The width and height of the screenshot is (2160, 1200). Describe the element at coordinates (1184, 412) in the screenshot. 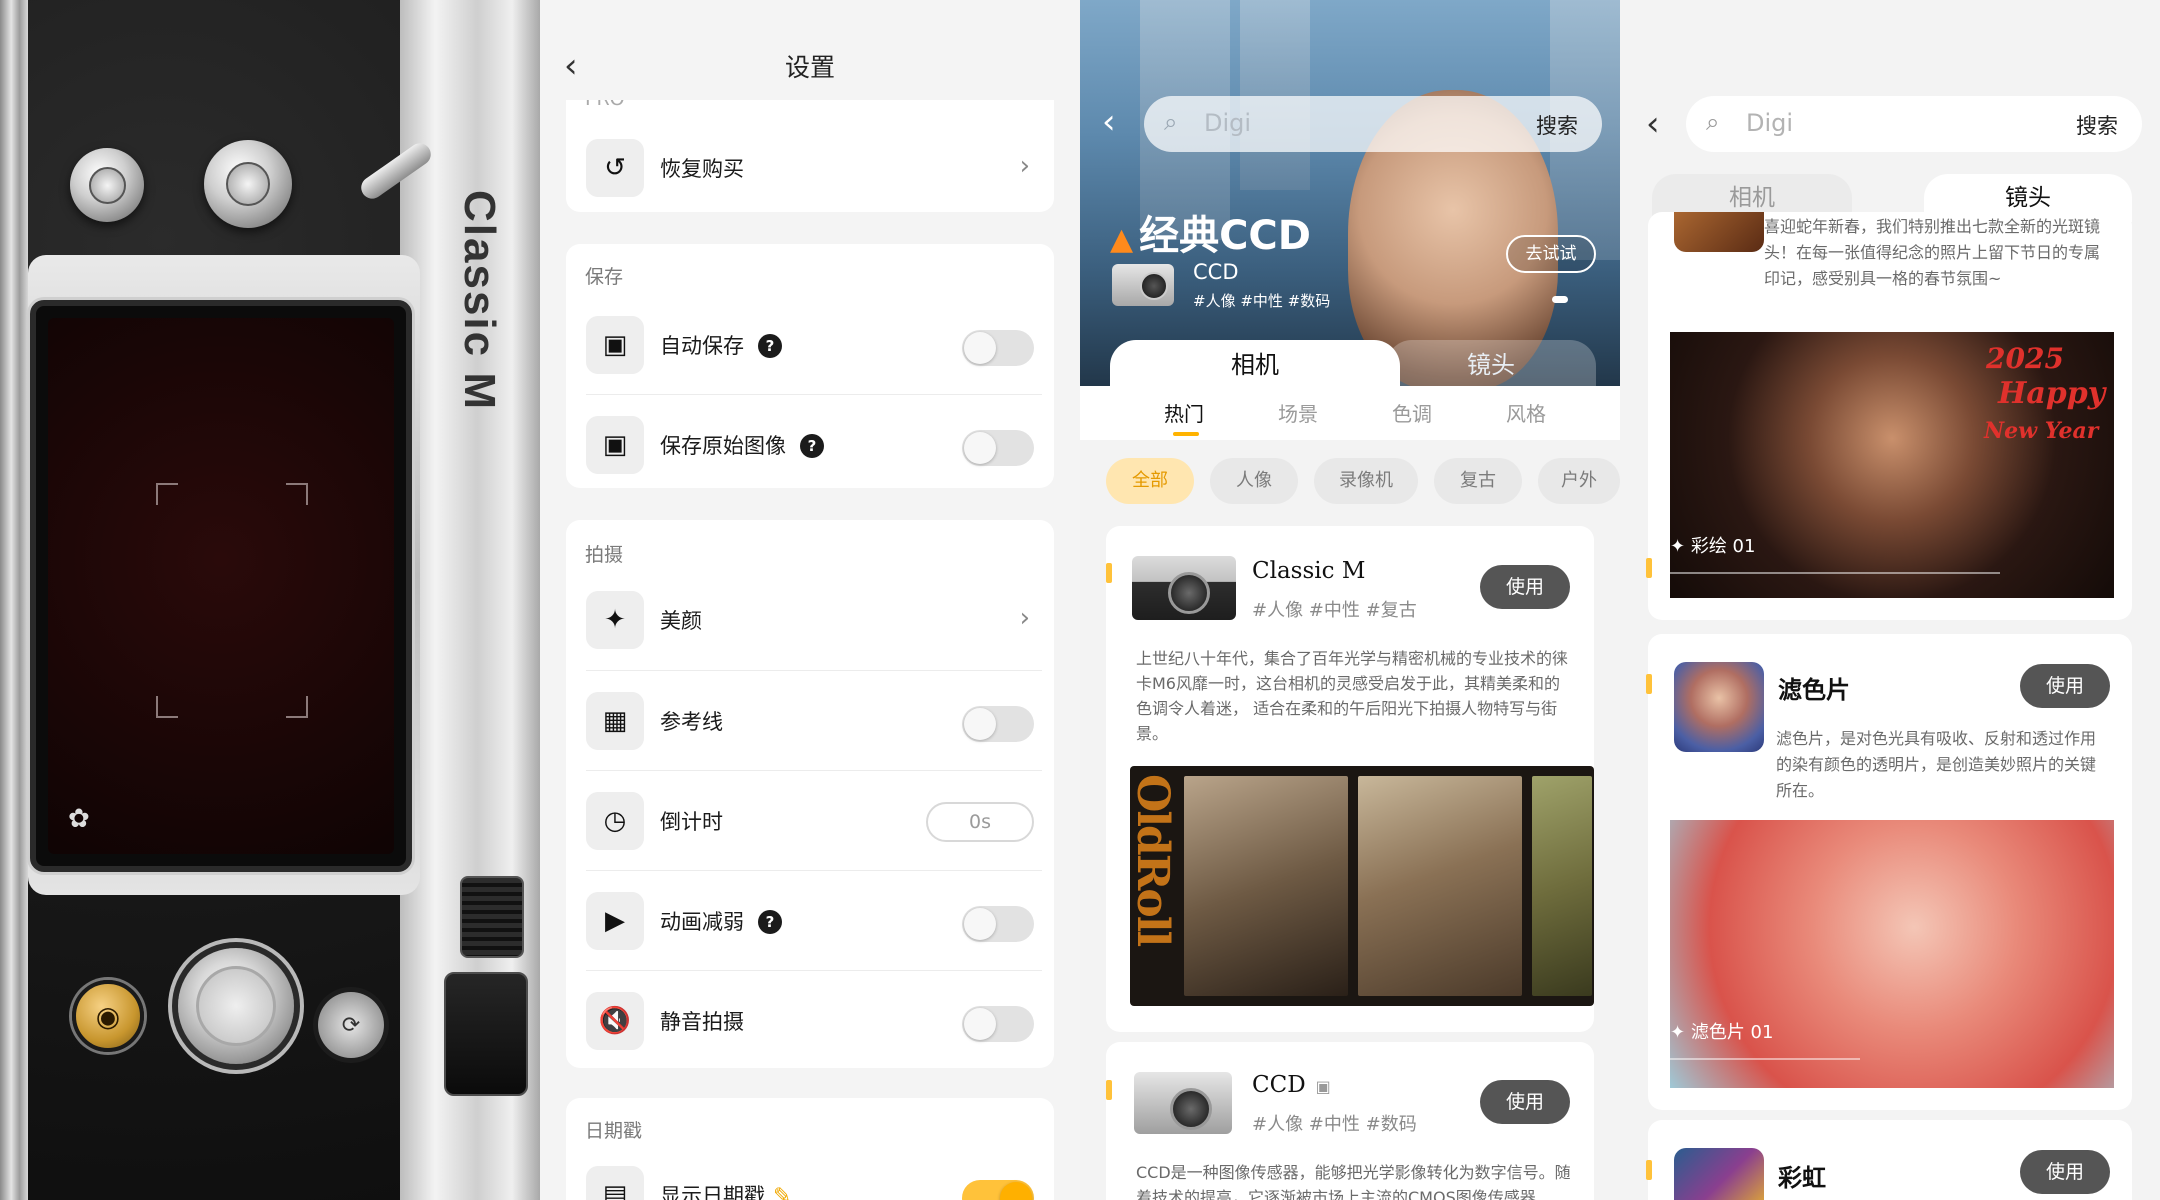

I see `subtab-hot: 热门` at that location.